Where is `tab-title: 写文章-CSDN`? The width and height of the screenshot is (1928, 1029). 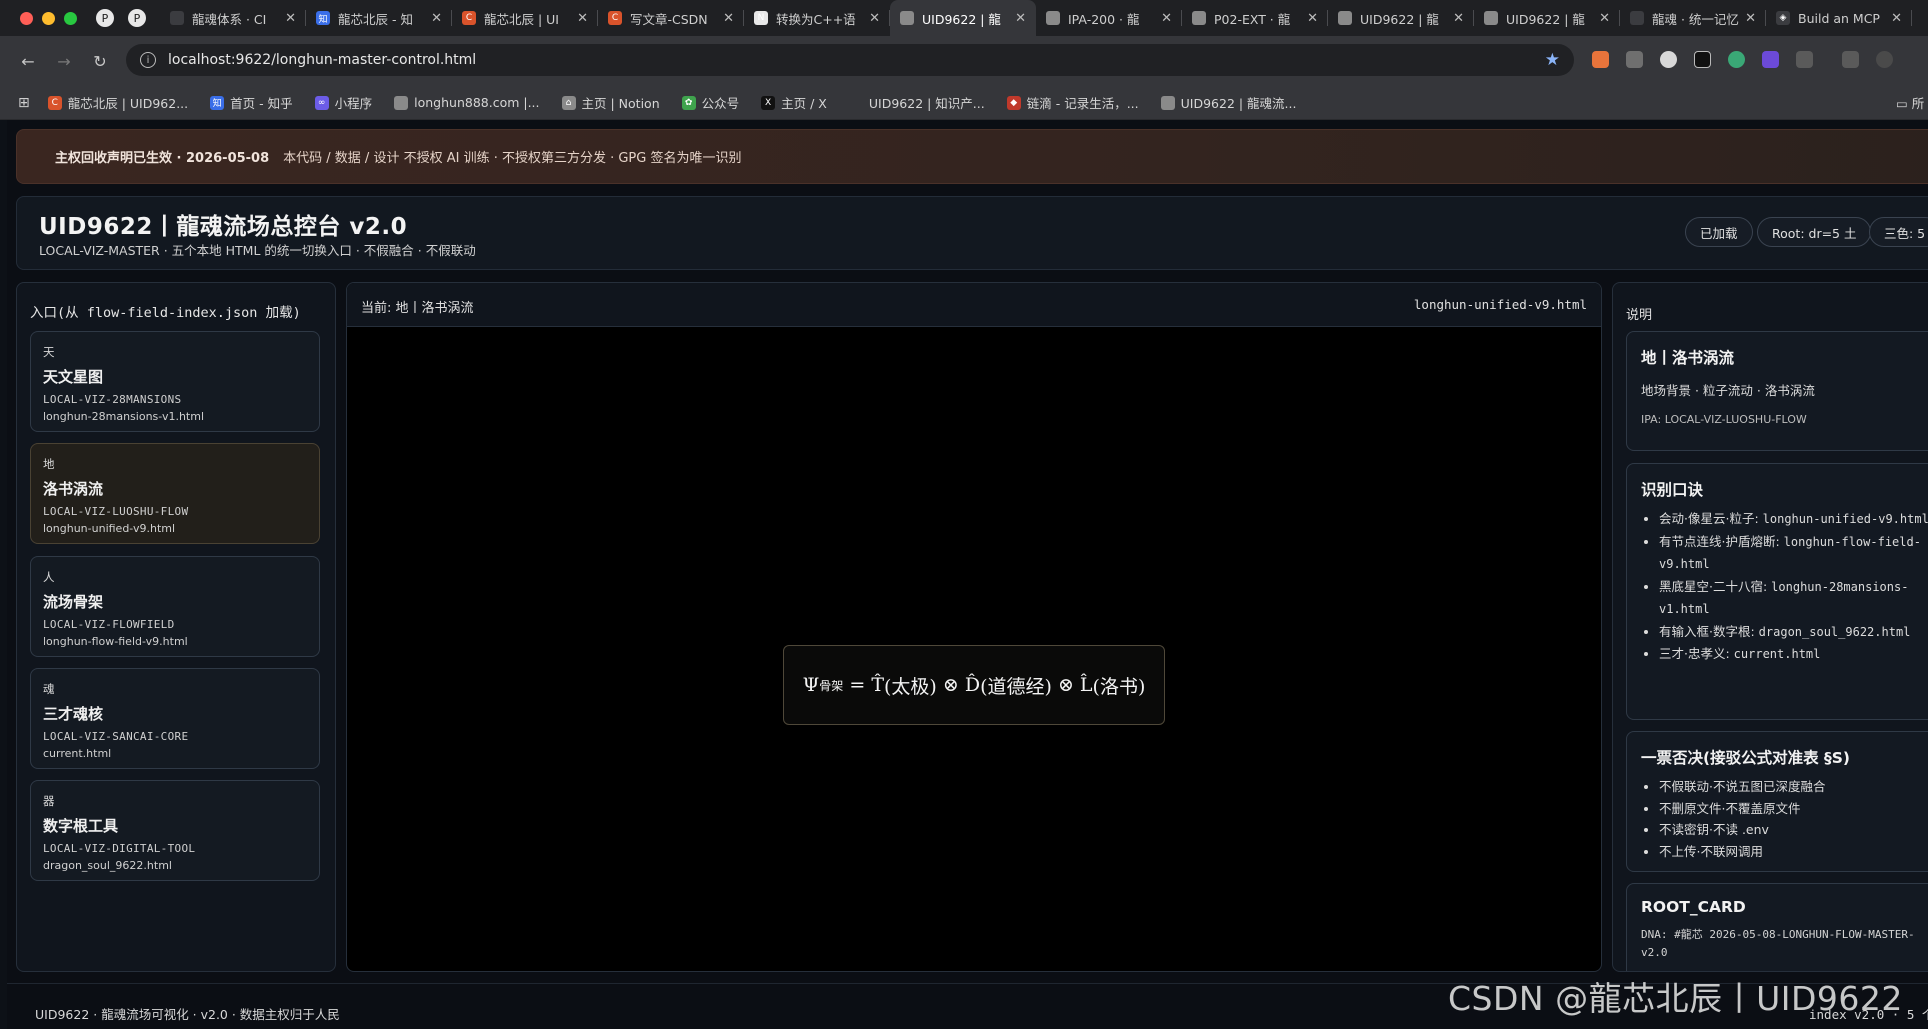 tab-title: 写文章-CSDN is located at coordinates (669, 19).